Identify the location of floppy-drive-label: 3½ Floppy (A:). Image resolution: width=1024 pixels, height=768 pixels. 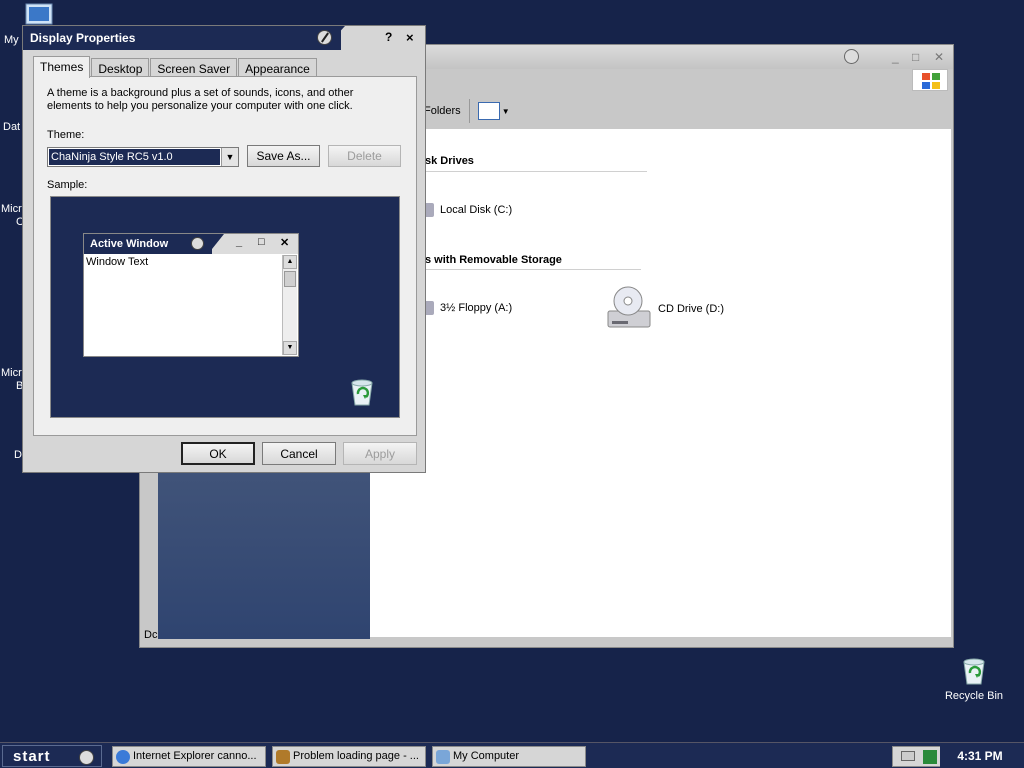
(476, 308).